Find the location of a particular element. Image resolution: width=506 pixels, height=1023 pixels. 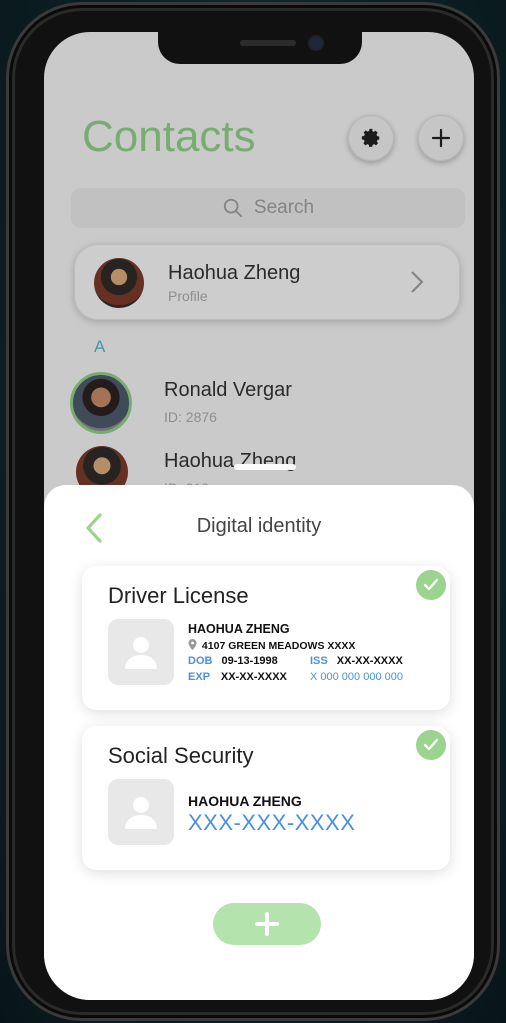

dob-line: DOB 09-13-1998 is located at coordinates (233, 661).